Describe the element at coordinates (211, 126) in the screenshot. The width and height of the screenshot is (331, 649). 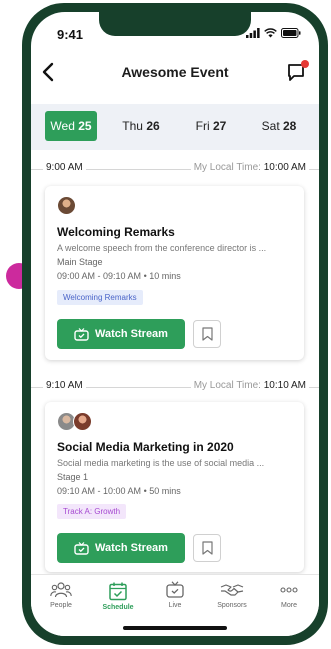
I see `day-tab-fri: Fri 27` at that location.